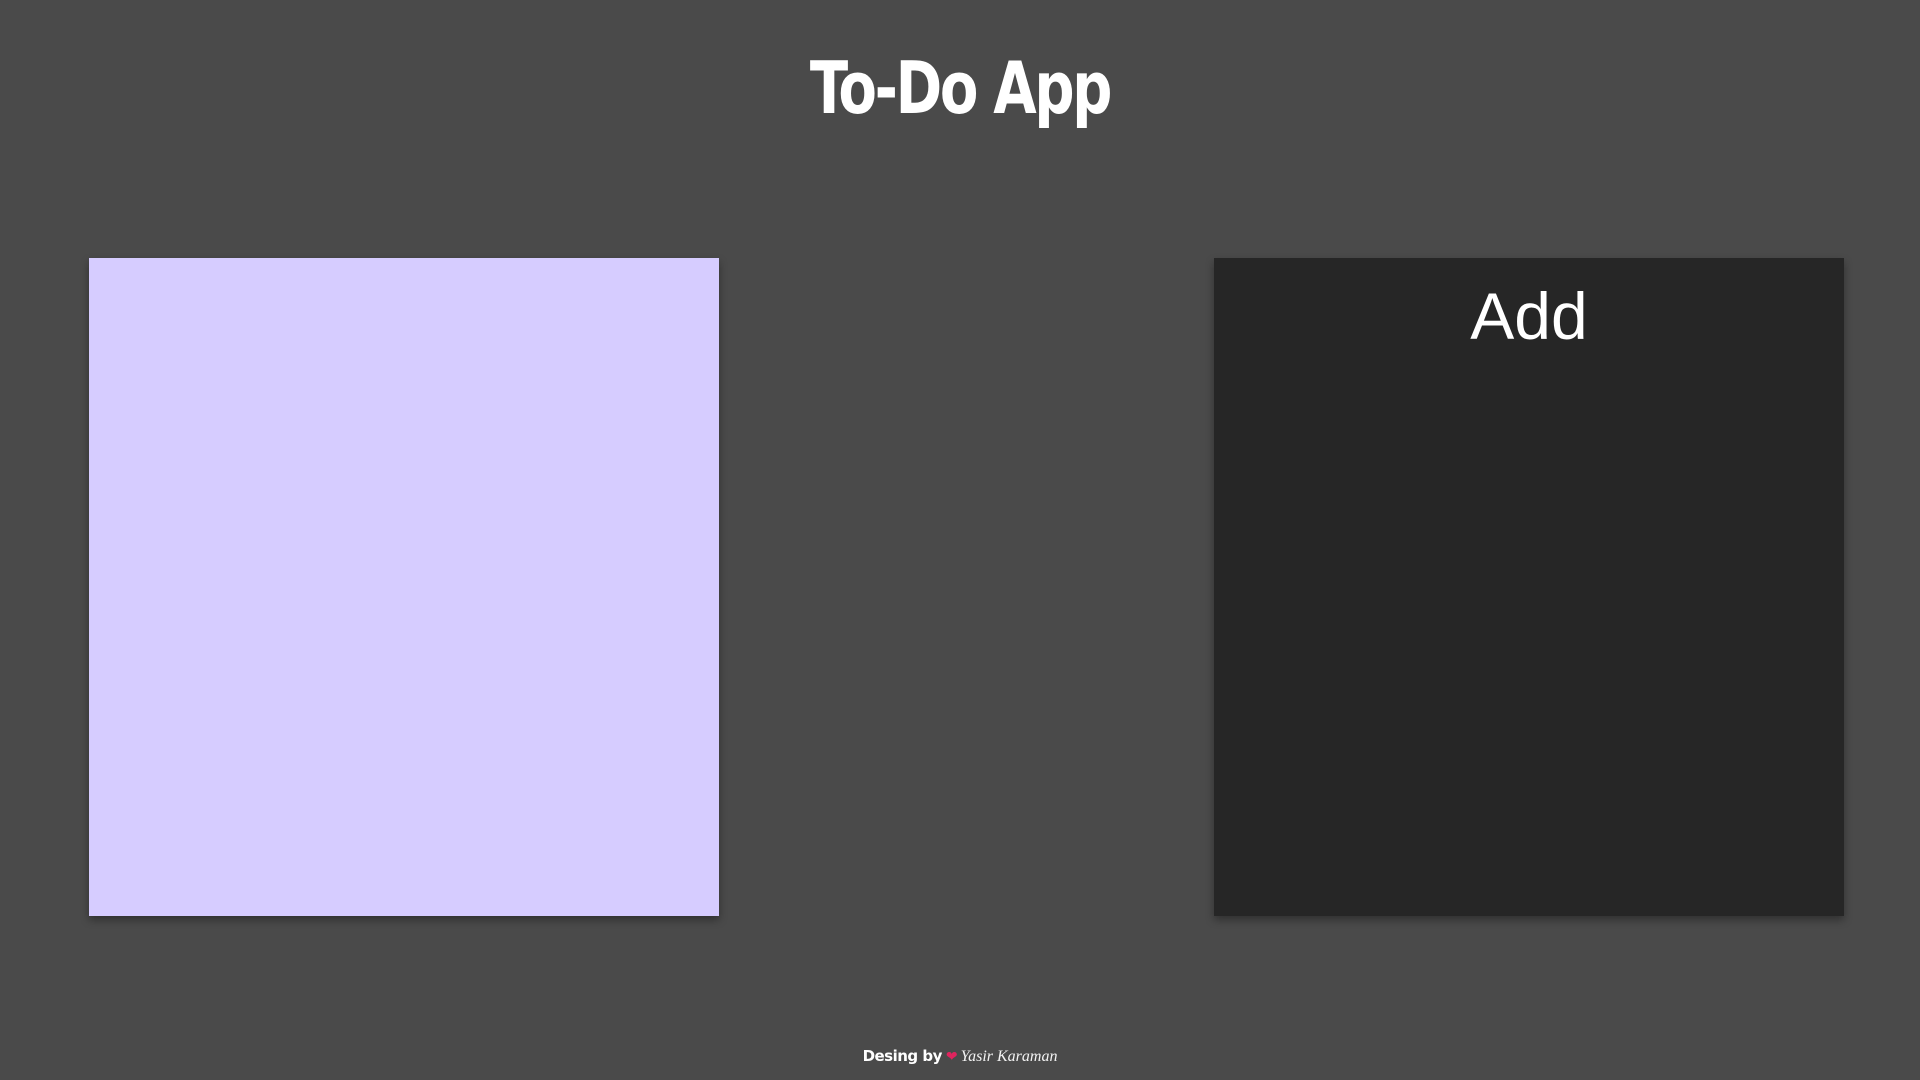 This screenshot has width=1920, height=1080. What do you see at coordinates (902, 1056) in the screenshot?
I see `footer-prefix: Desing by` at bounding box center [902, 1056].